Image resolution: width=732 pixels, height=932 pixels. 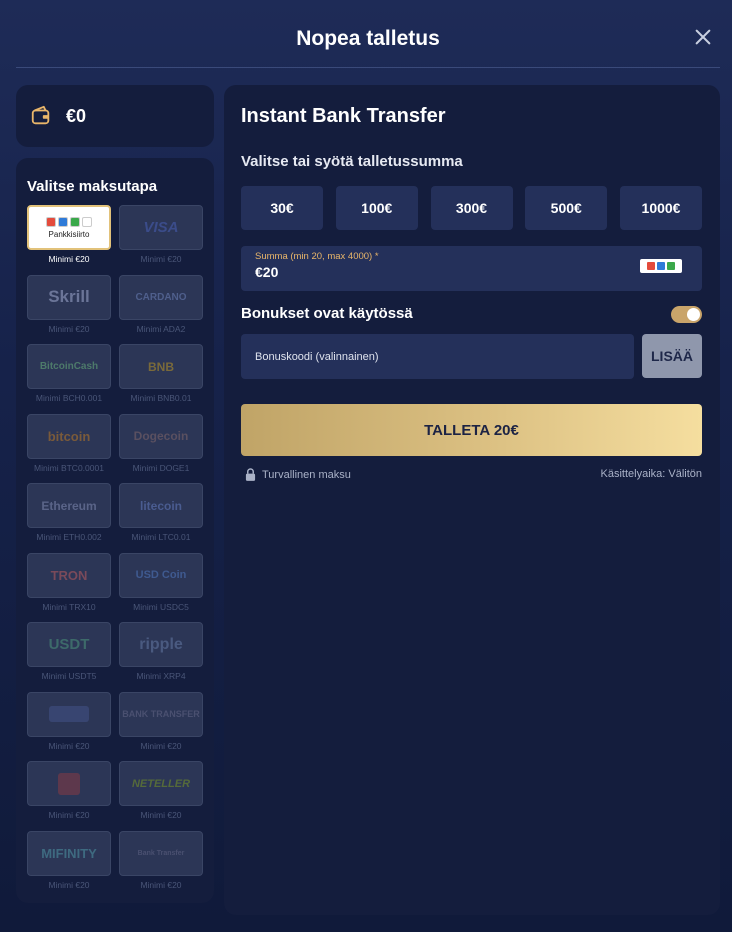 I want to click on payment-method-usdt: USDT Minimi USDT5, so click(x=69, y=657).